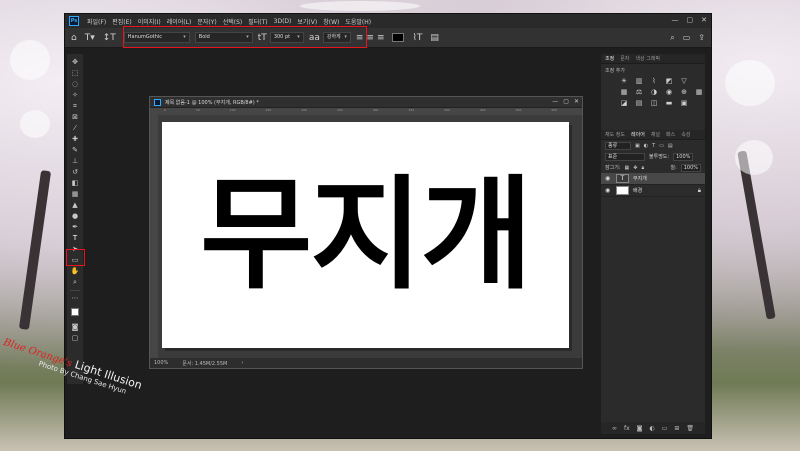 The width and height of the screenshot is (800, 451). I want to click on minimize-button: —, so click(675, 20).